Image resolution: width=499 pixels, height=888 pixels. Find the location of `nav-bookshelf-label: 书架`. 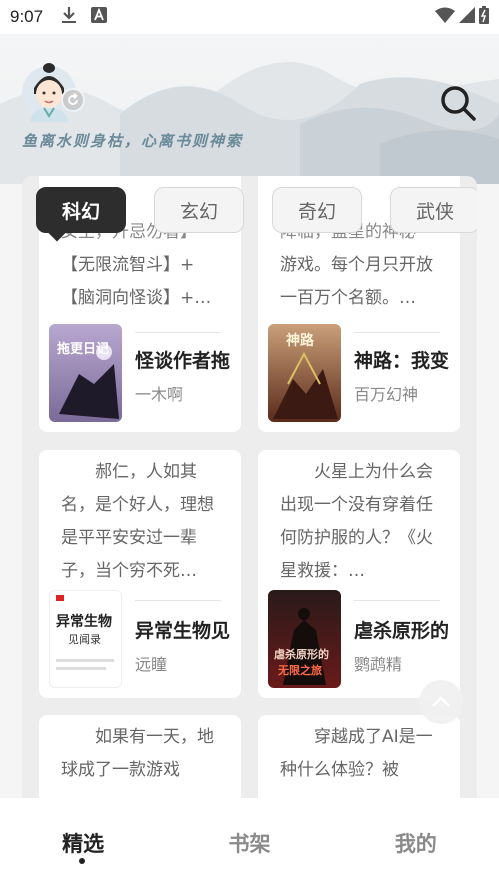

nav-bookshelf-label: 书架 is located at coordinates (249, 844).